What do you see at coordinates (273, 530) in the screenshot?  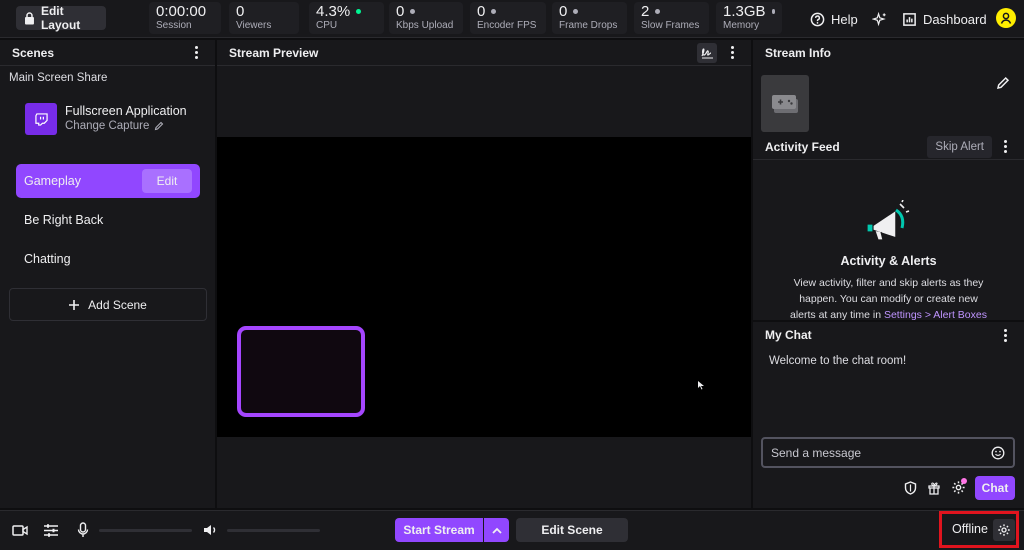 I see `desktop-volume-slider` at bounding box center [273, 530].